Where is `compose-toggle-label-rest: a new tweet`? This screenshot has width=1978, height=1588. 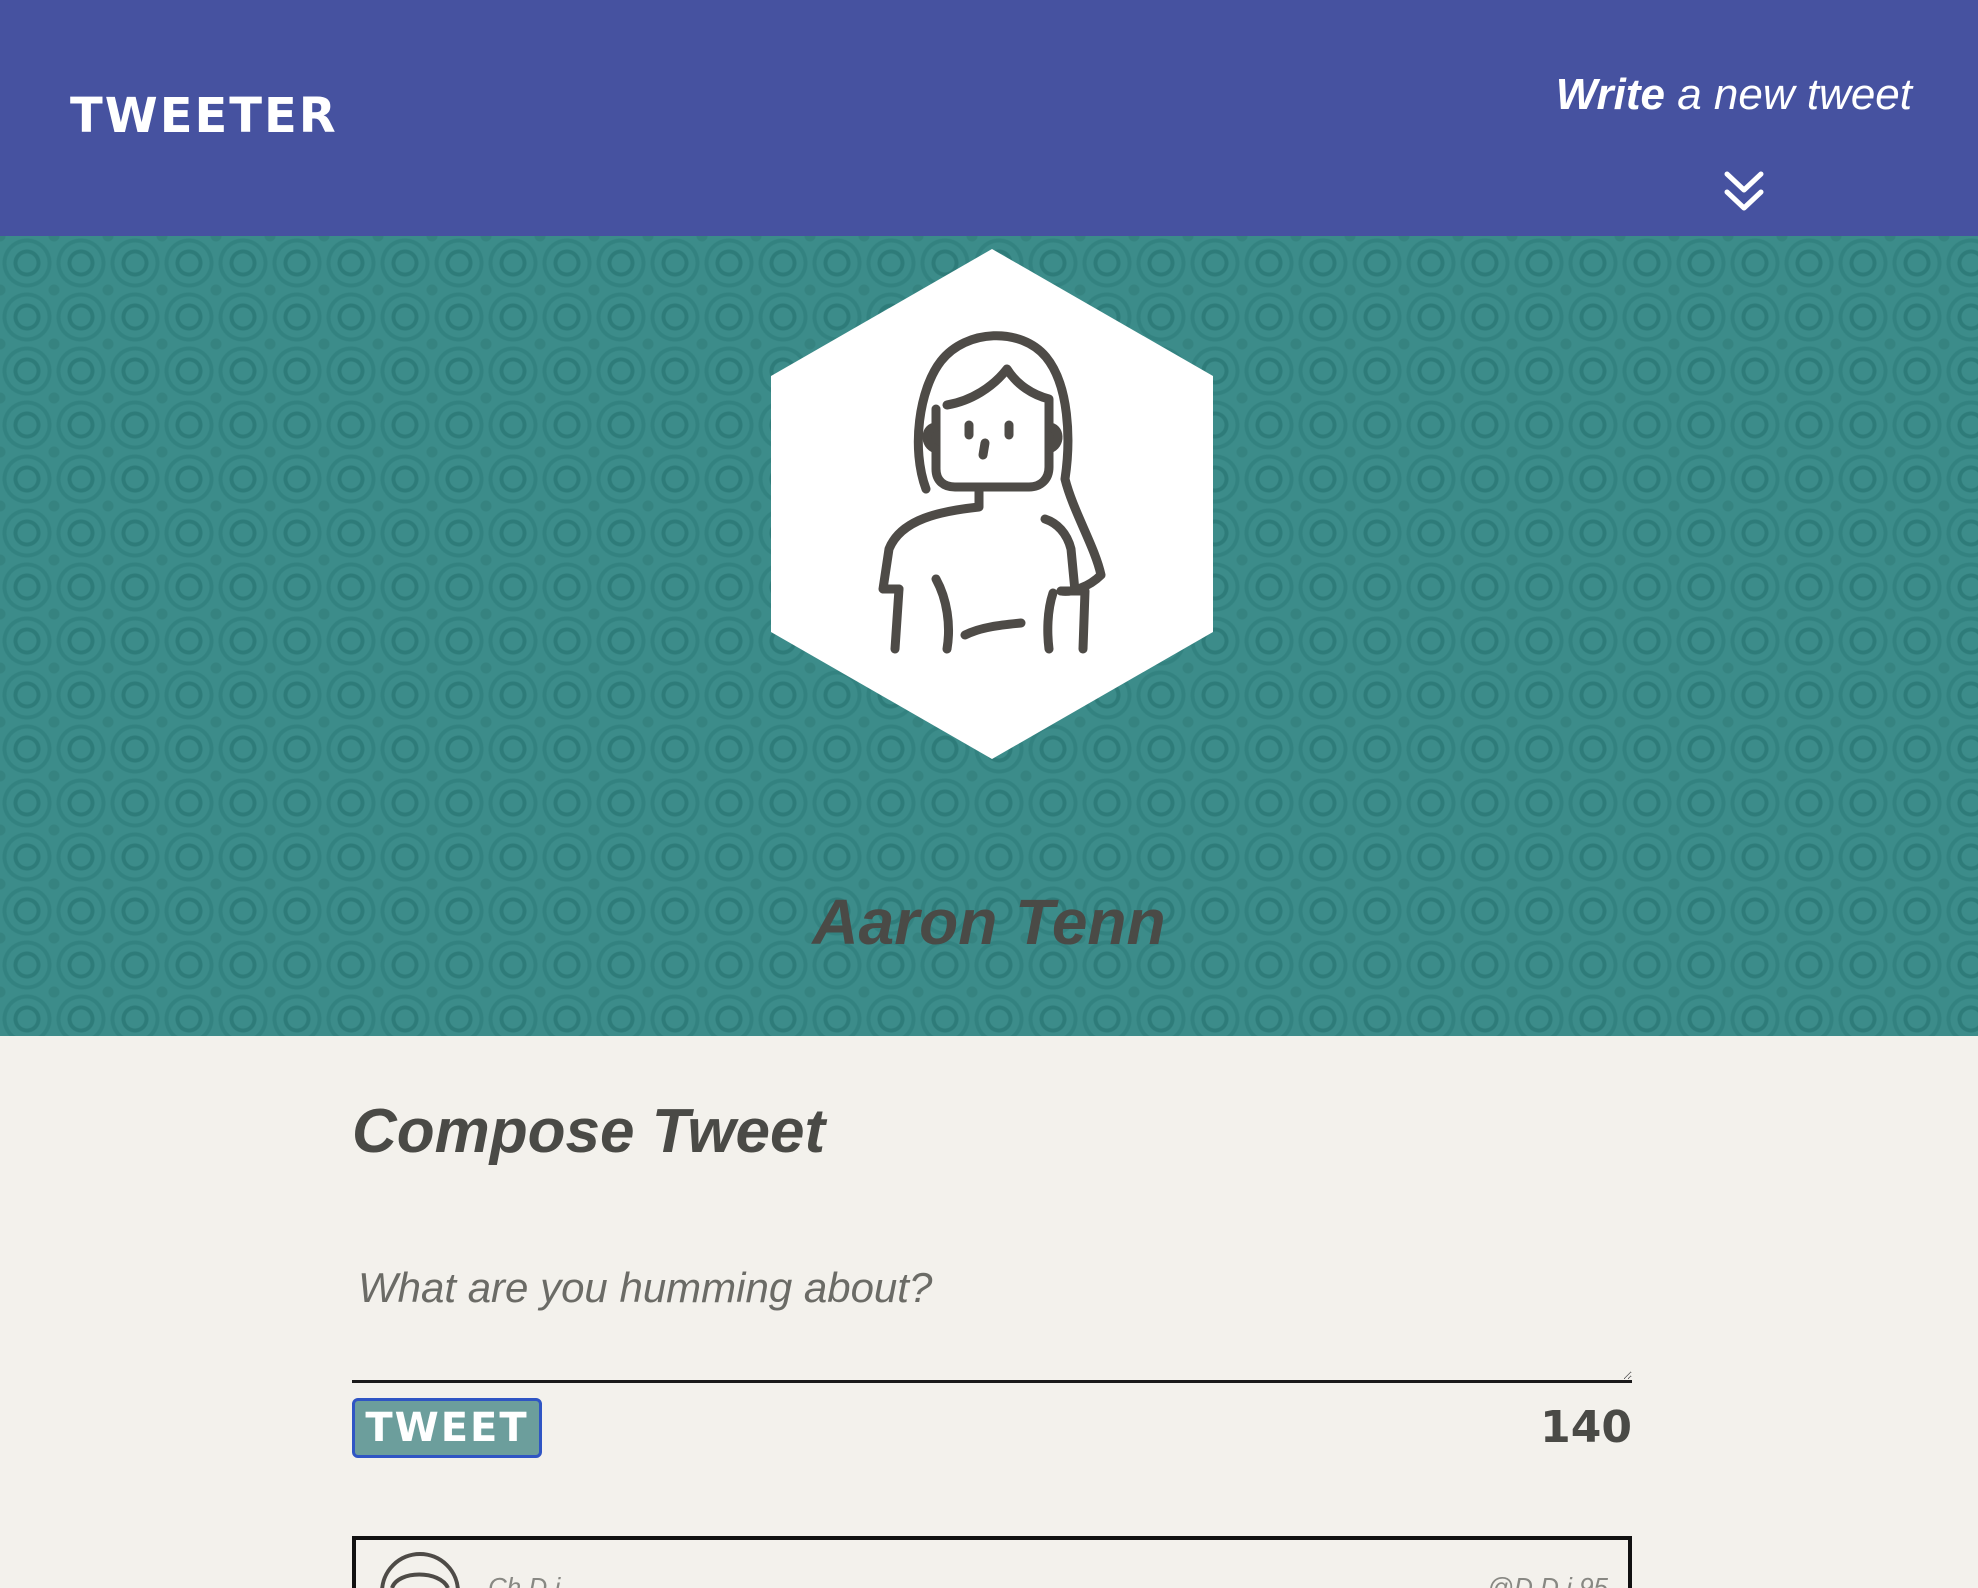 compose-toggle-label-rest: a new tweet is located at coordinates (1788, 94).